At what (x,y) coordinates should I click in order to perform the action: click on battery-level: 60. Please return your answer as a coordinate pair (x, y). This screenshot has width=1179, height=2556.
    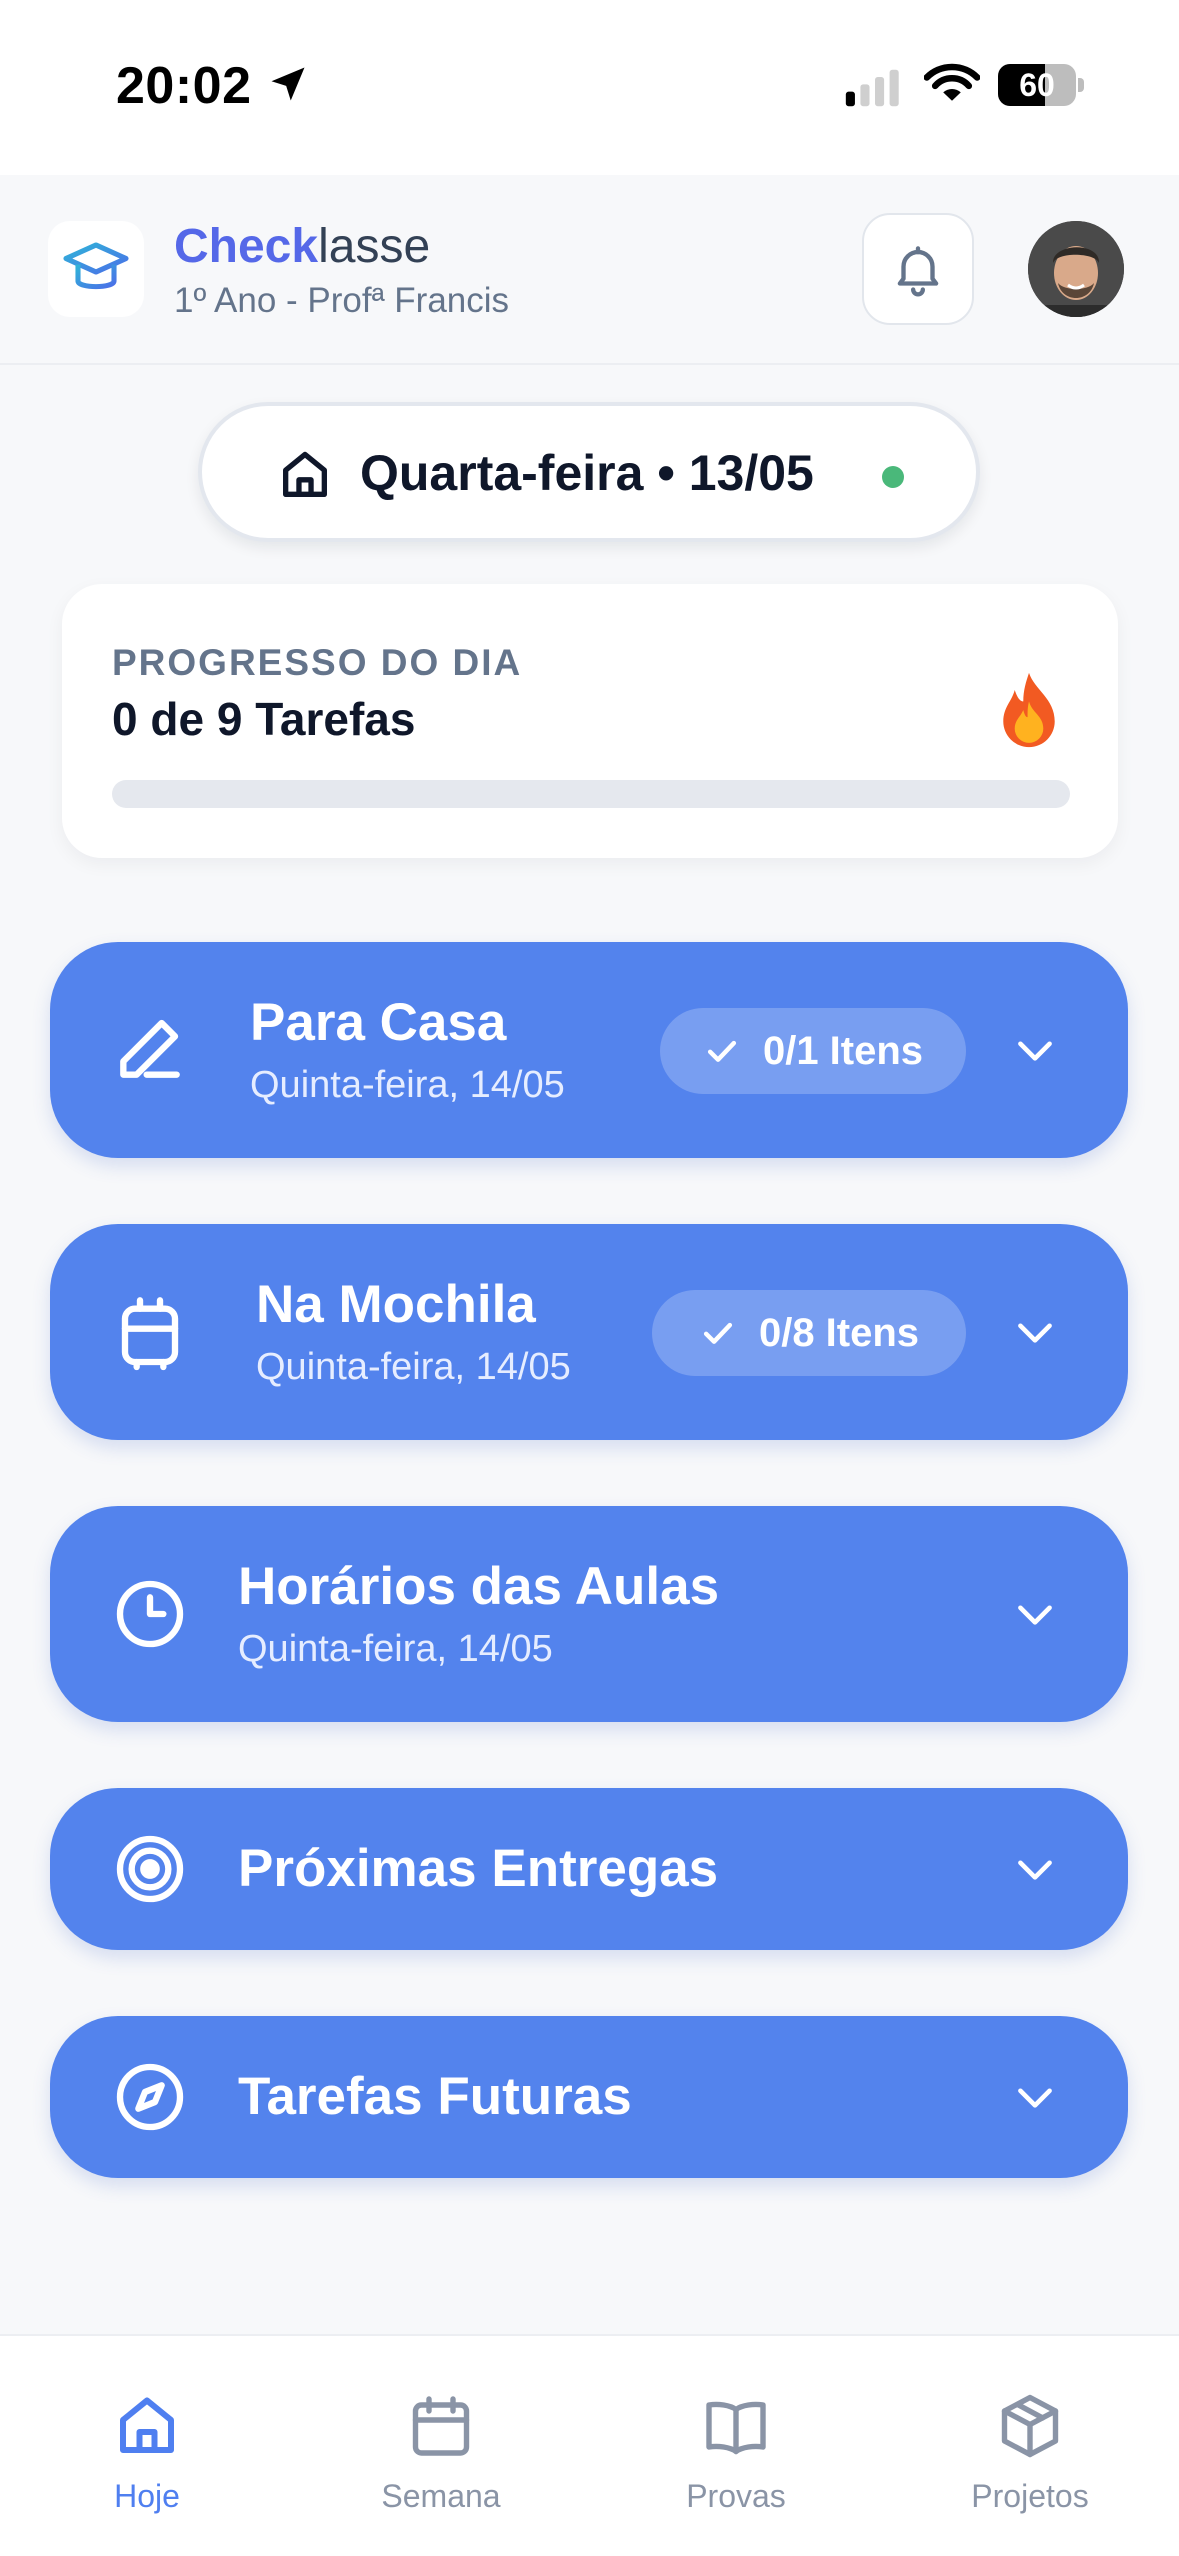
    Looking at the image, I should click on (1037, 84).